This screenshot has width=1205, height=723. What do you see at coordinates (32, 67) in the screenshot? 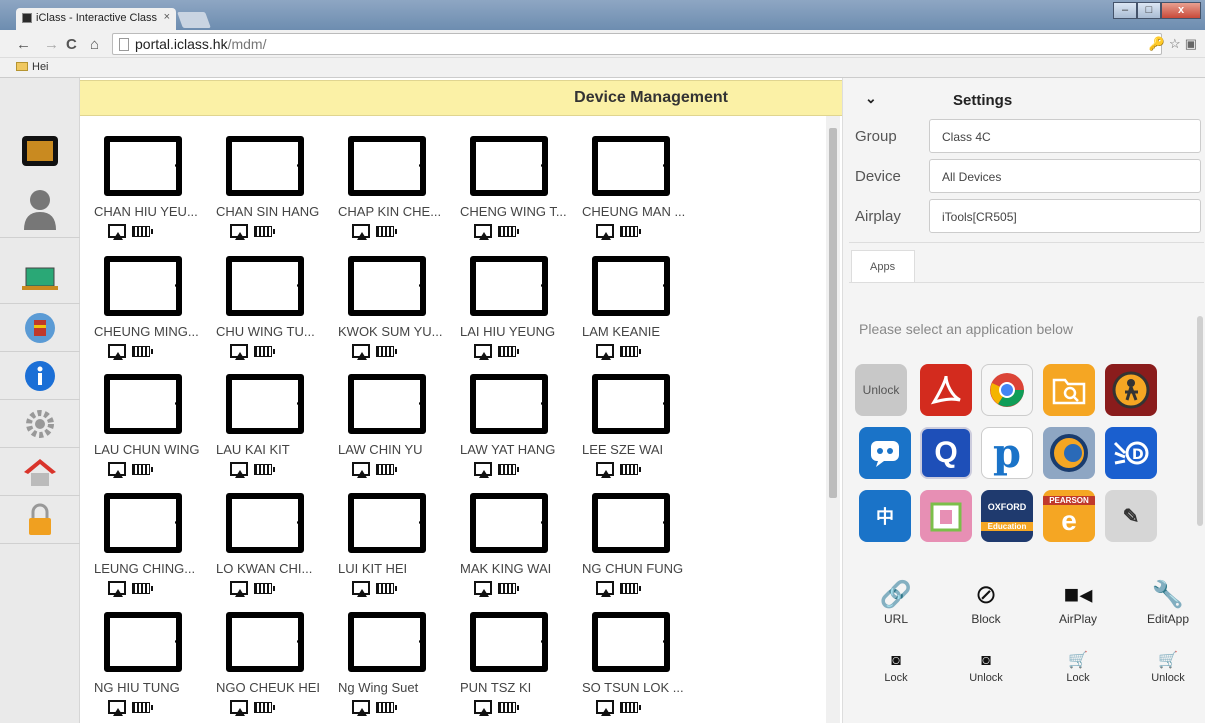
I see `bookmark-folder: Hei` at bounding box center [32, 67].